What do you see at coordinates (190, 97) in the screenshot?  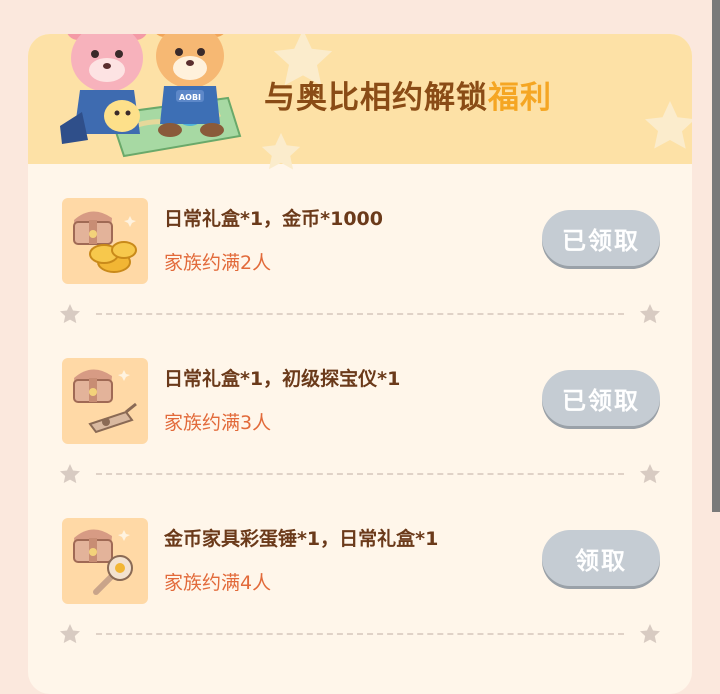 I see `mascot-badge-text: AOBI` at bounding box center [190, 97].